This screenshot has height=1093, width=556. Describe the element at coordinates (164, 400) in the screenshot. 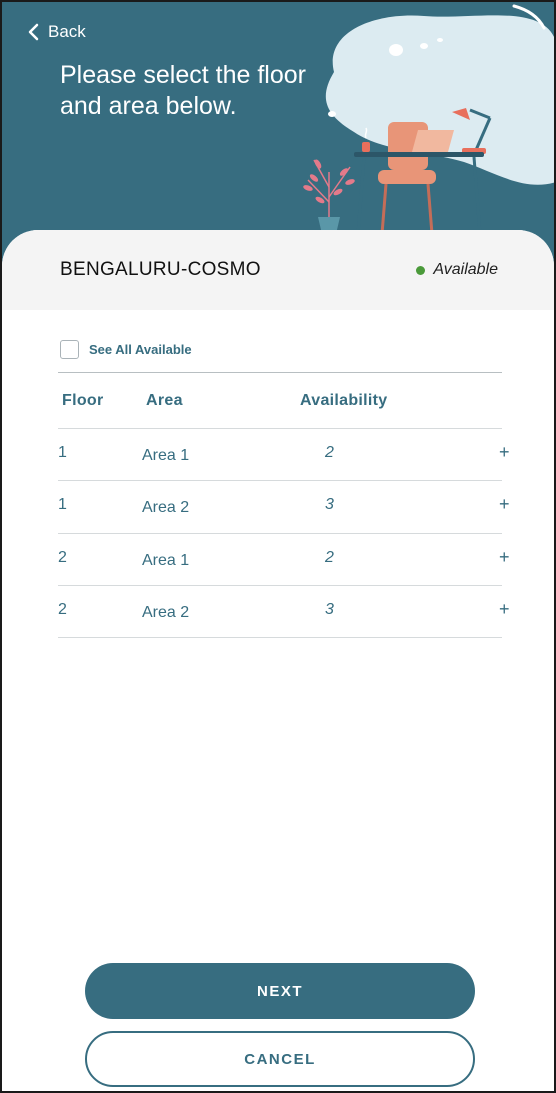

I see `column-header-area: Area` at that location.